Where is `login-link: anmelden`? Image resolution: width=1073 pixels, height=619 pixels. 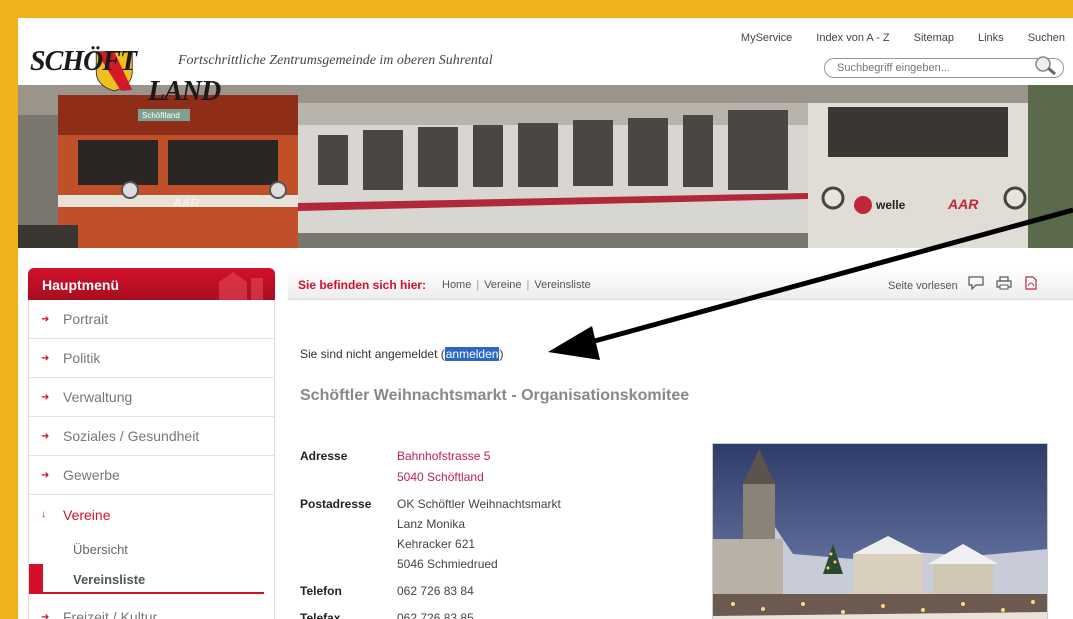
login-link: anmelden is located at coordinates (472, 354).